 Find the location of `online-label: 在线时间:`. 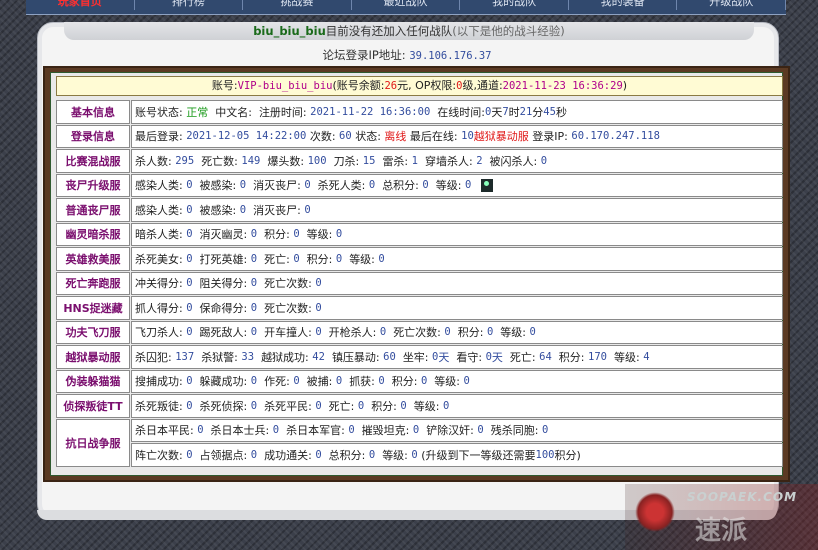

online-label: 在线时间: is located at coordinates (461, 112).